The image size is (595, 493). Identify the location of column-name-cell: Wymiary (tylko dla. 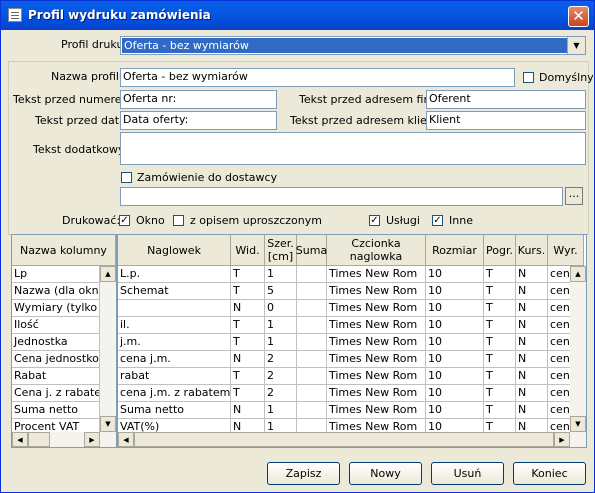
(56, 308).